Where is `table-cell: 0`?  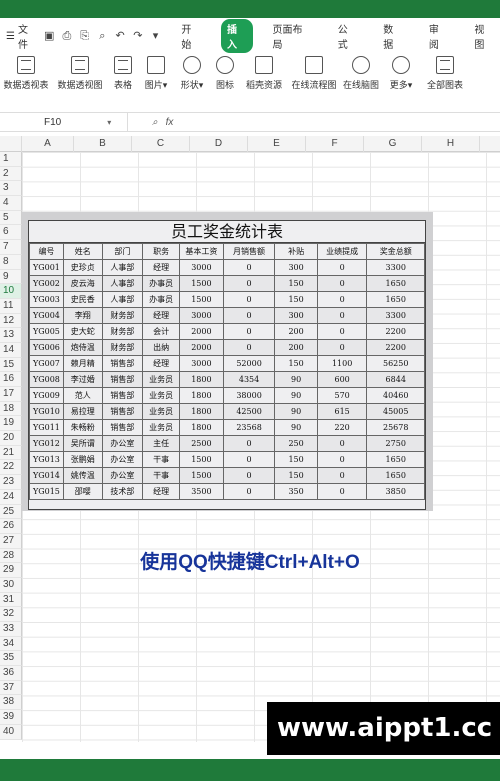 table-cell: 0 is located at coordinates (342, 315).